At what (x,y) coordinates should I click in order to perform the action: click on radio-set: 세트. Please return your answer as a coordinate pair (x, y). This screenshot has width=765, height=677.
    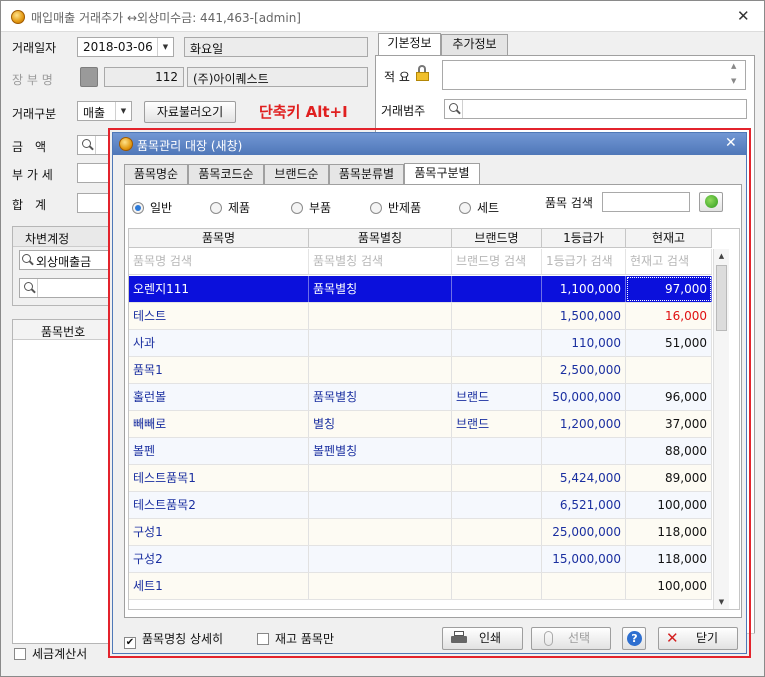
    Looking at the image, I should click on (479, 207).